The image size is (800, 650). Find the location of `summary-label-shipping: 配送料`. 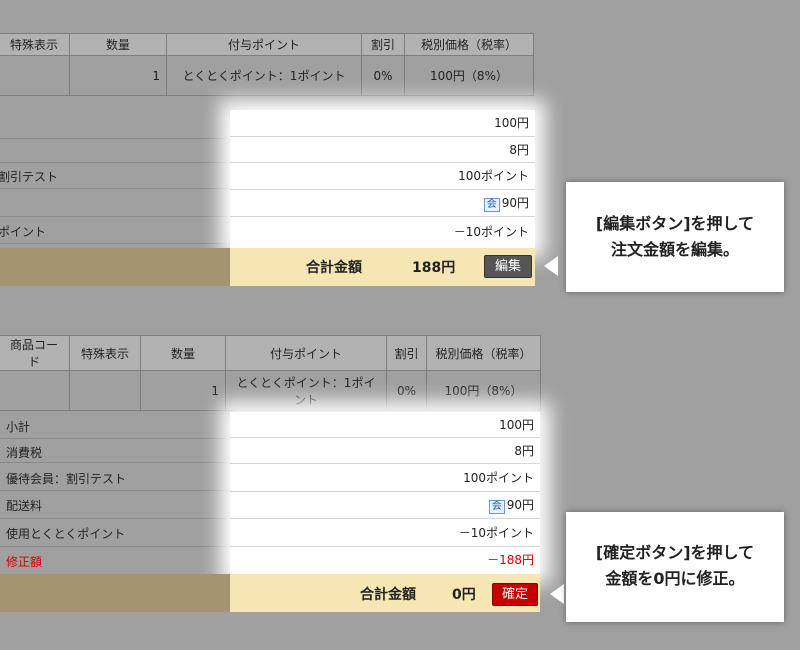

summary-label-shipping: 配送料 is located at coordinates (24, 506).